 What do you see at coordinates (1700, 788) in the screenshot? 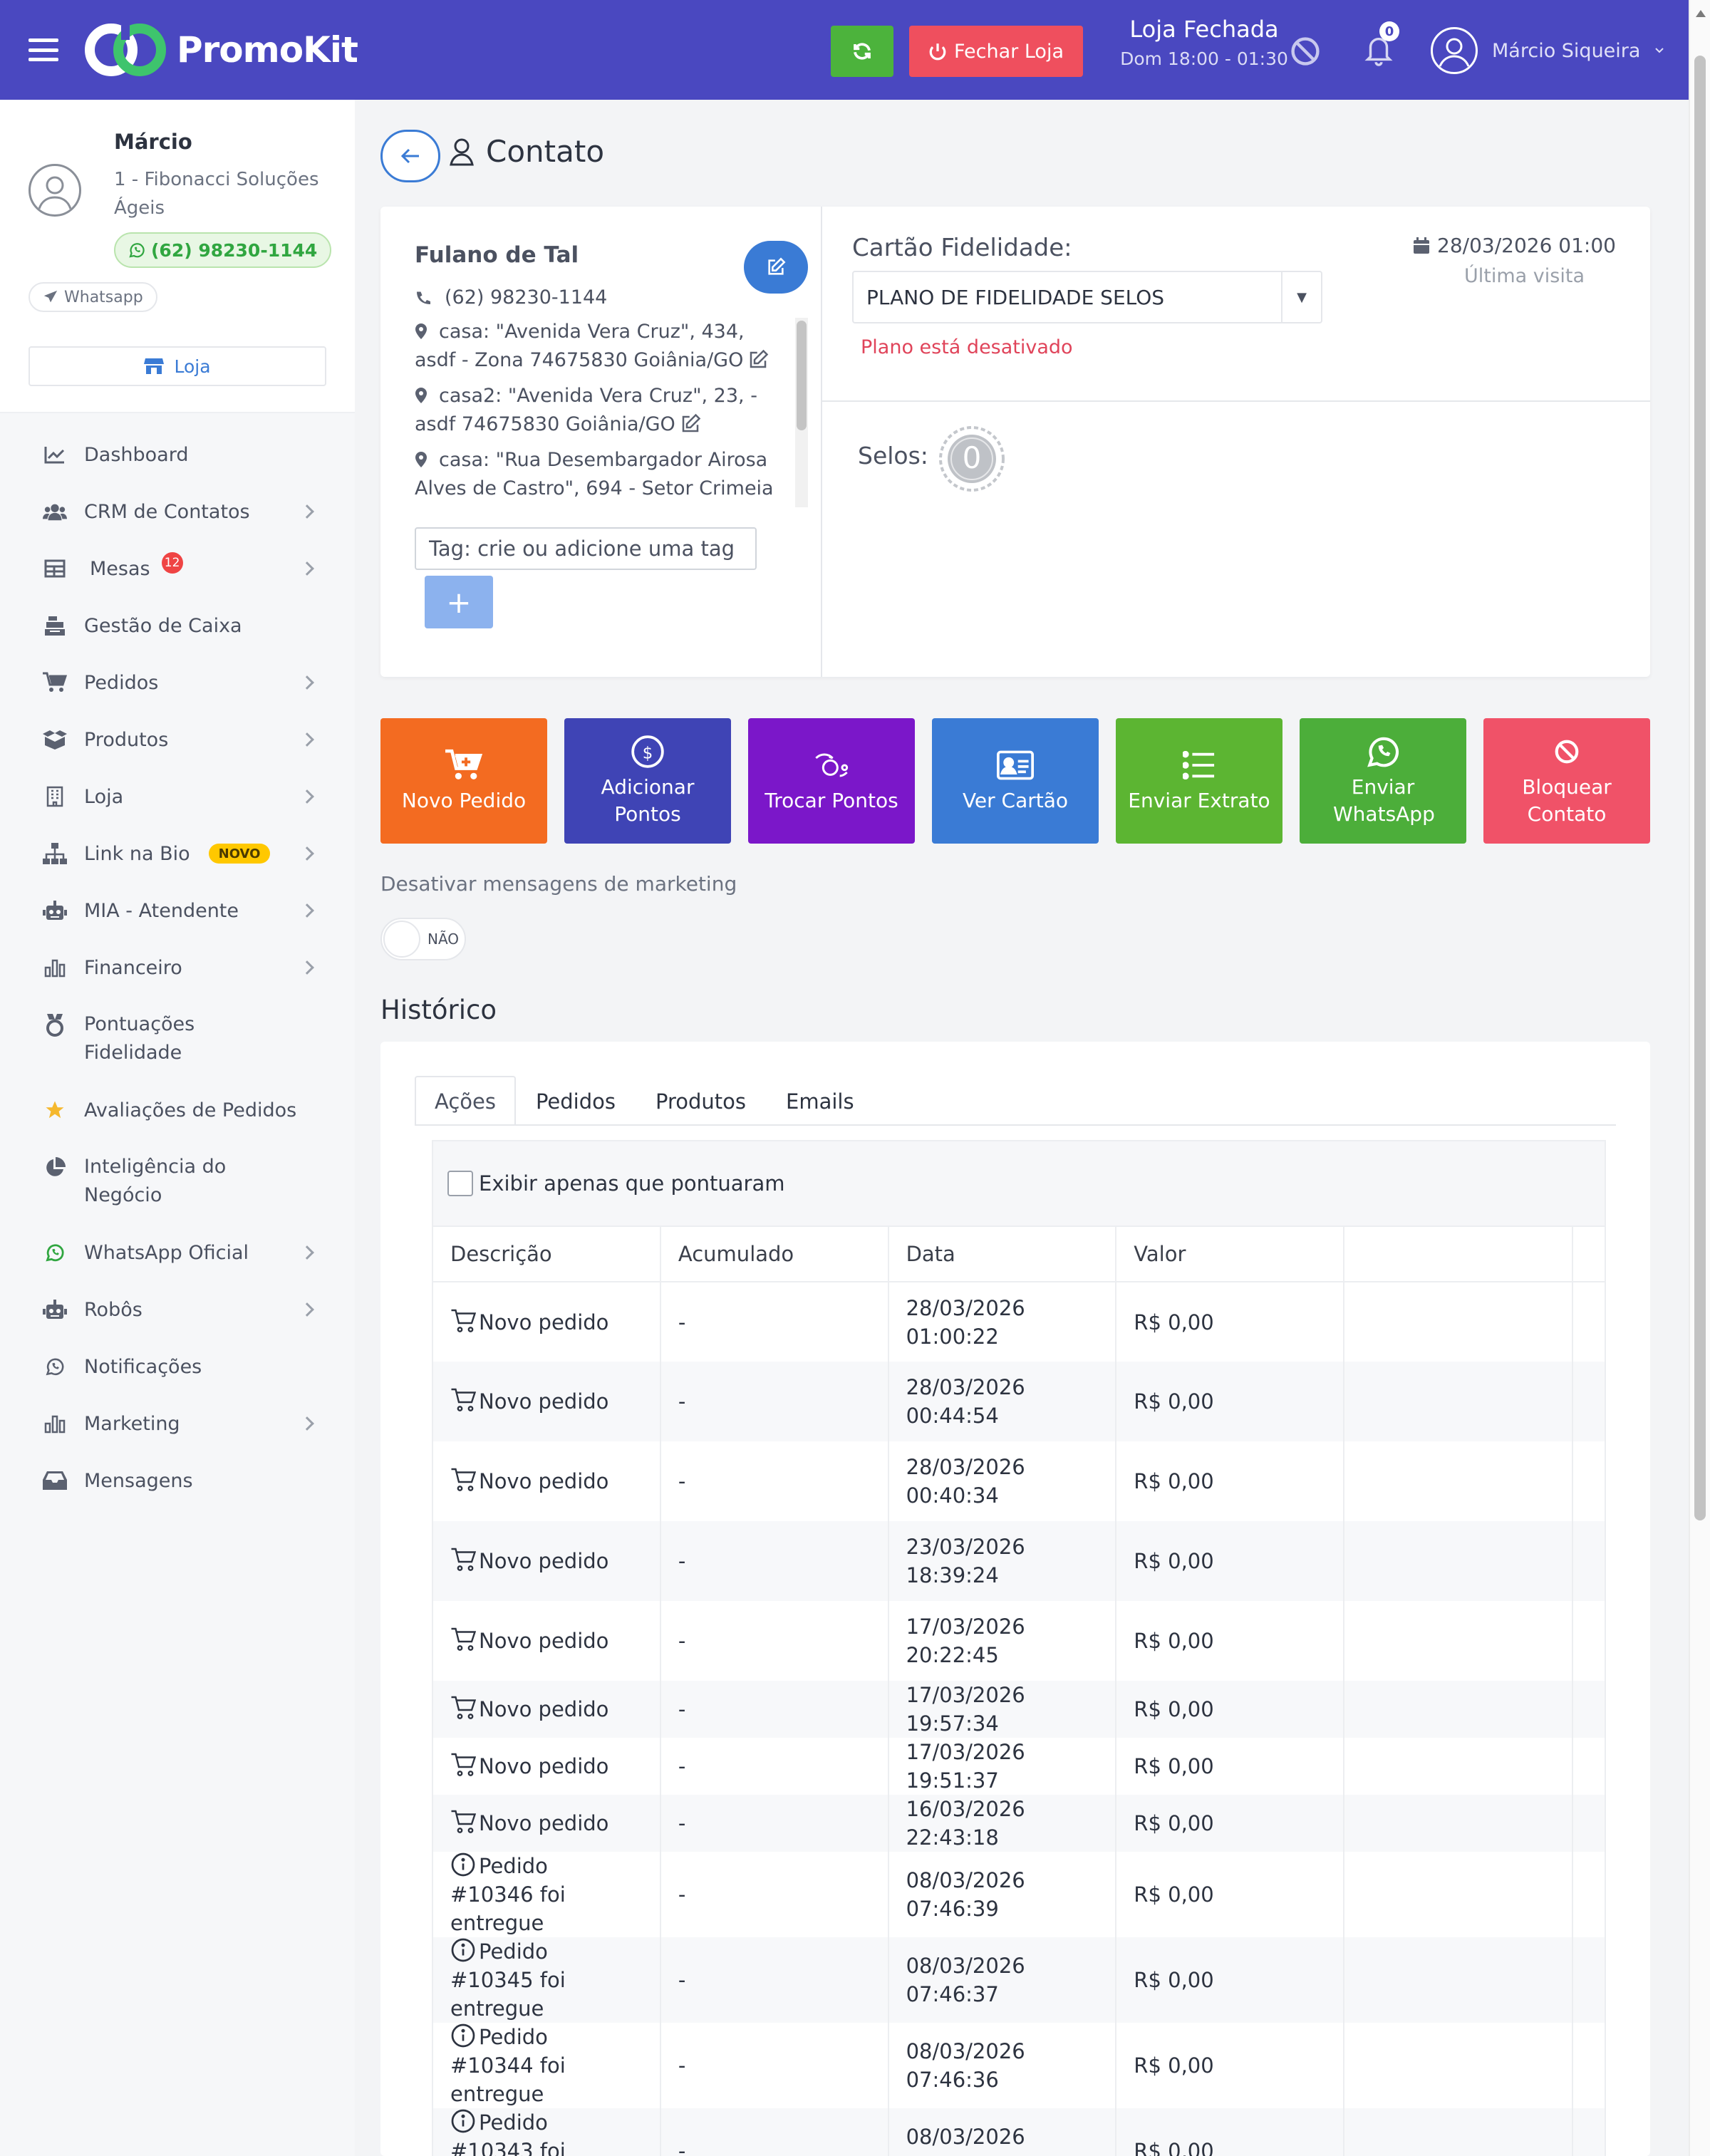
I see `page-scrollbar-thumb` at bounding box center [1700, 788].